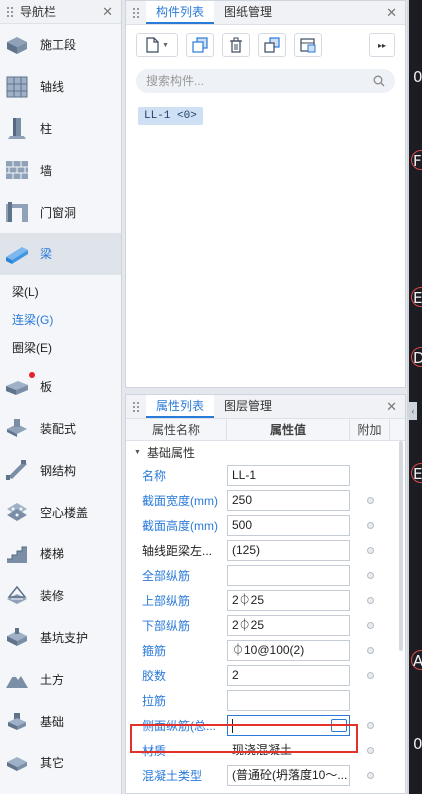 The image size is (422, 794). Describe the element at coordinates (60, 348) in the screenshot. I see `sub-item-ring-beam: 圈梁(E)` at that location.